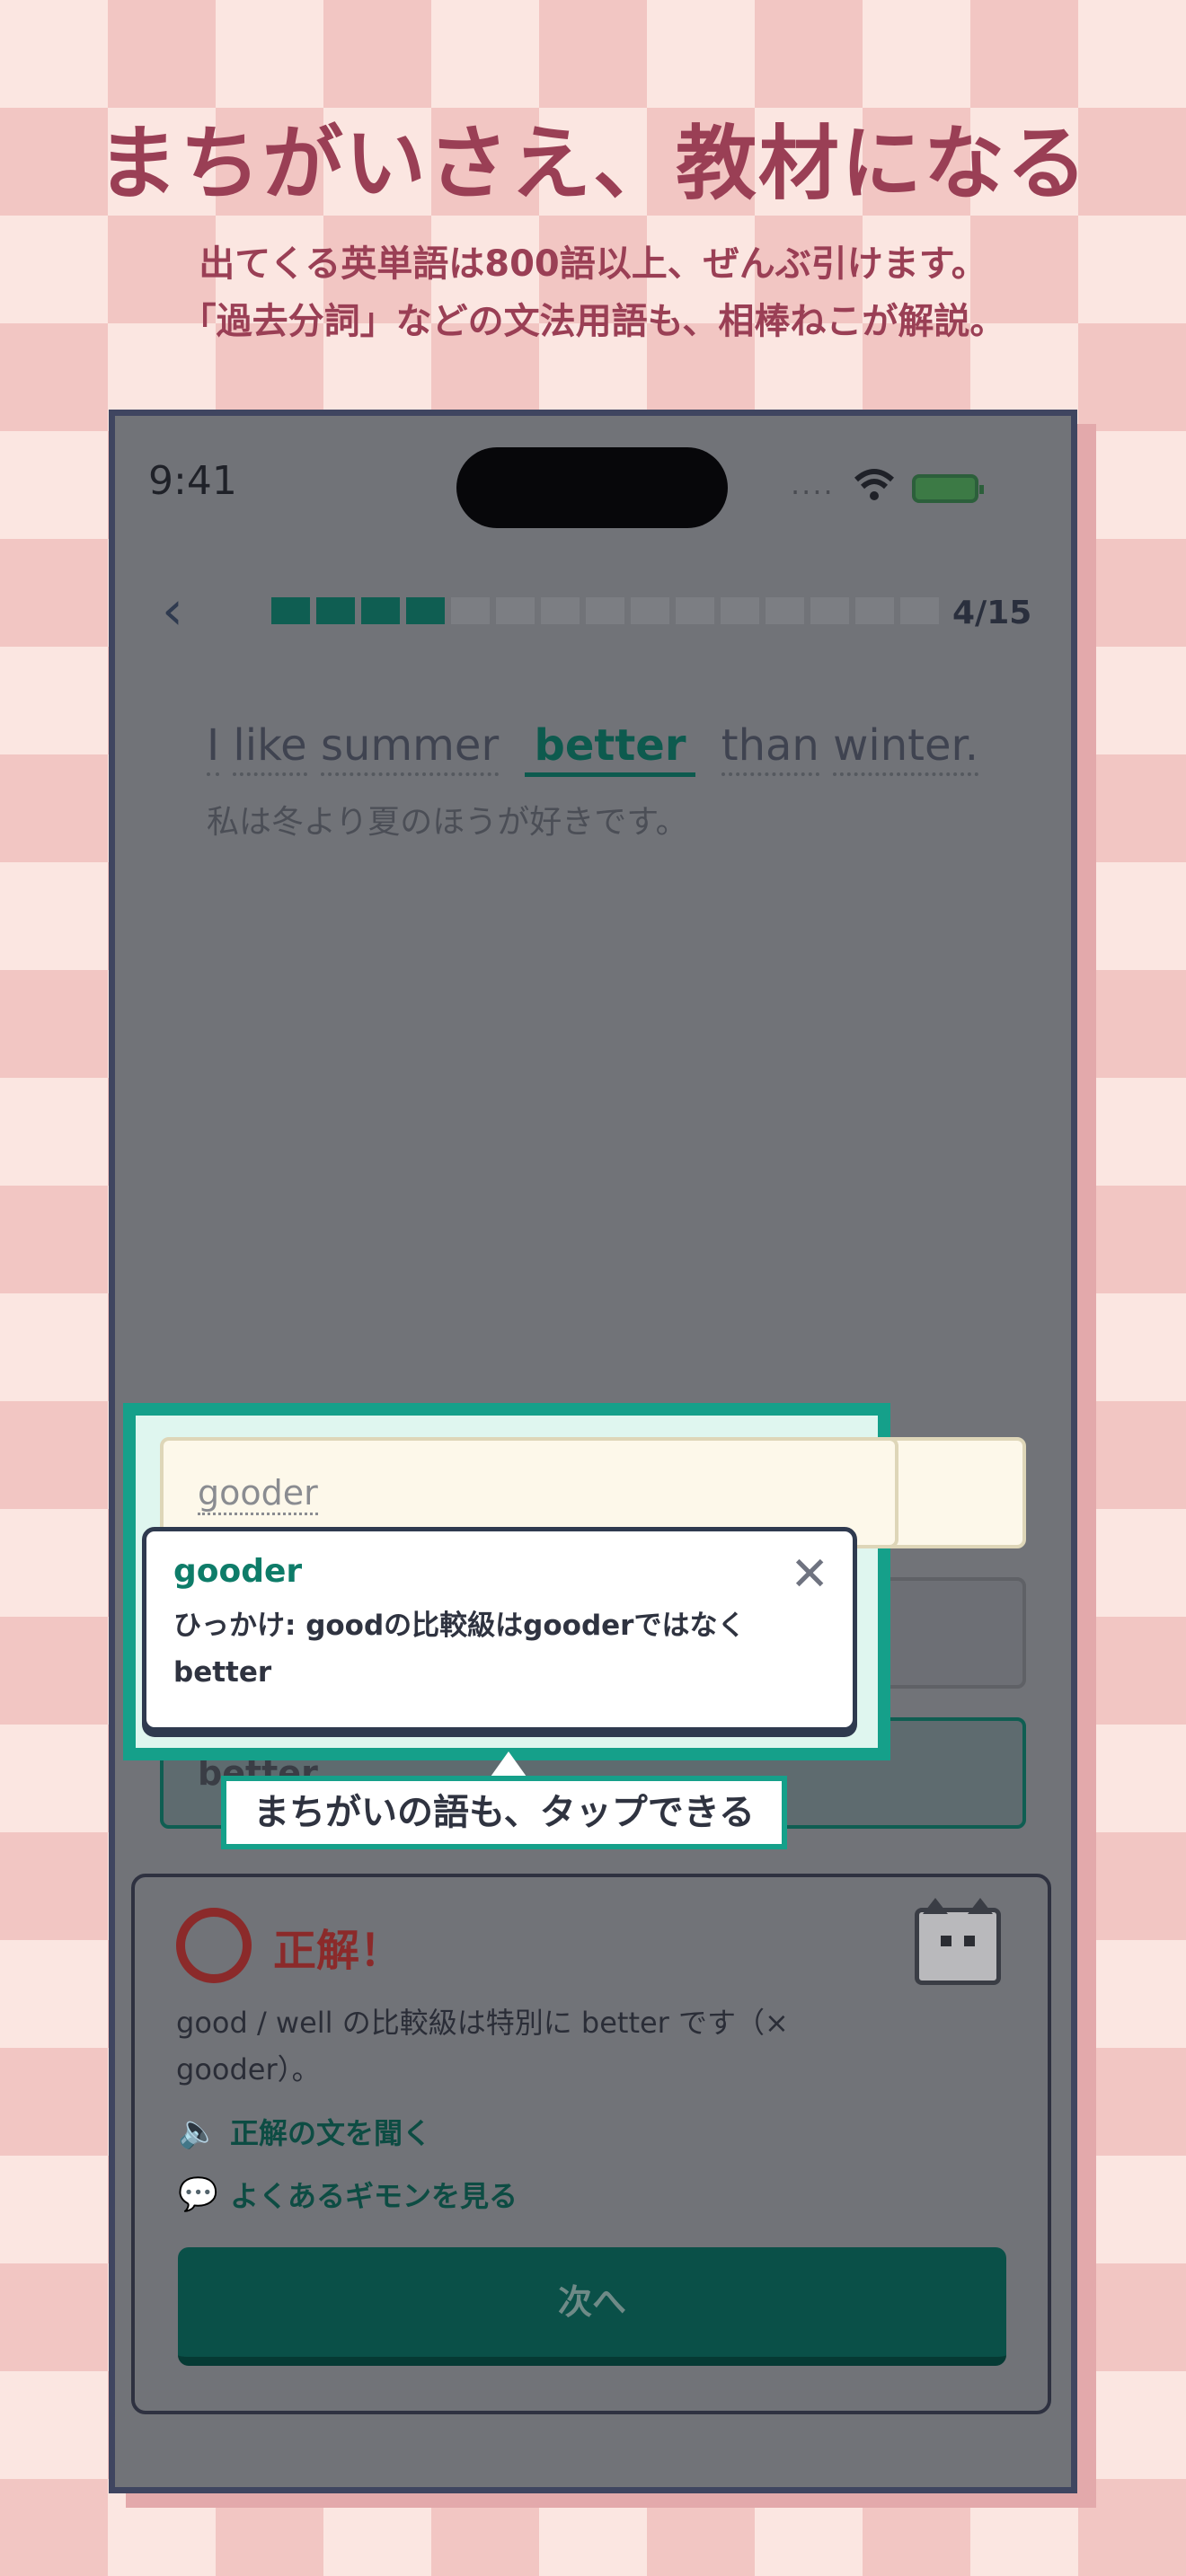 The image size is (1186, 2576). I want to click on faq-label: よくあるギモンを見る, so click(374, 2196).